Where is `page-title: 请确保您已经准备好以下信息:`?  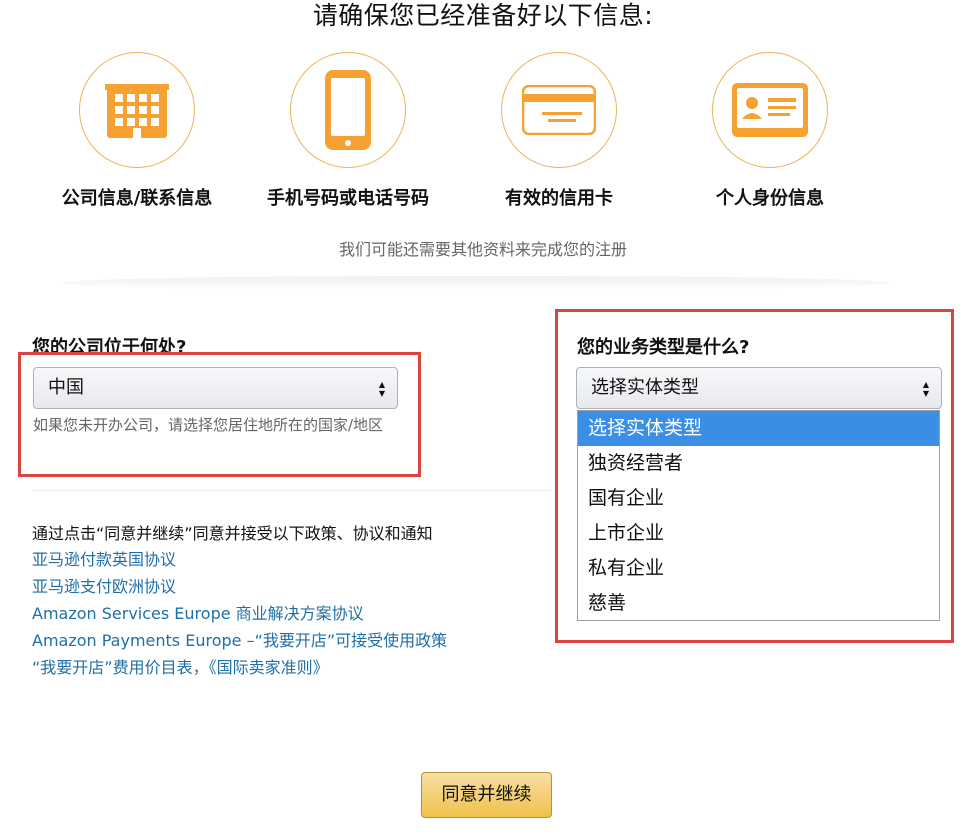 page-title: 请确保您已经准备好以下信息: is located at coordinates (483, 15).